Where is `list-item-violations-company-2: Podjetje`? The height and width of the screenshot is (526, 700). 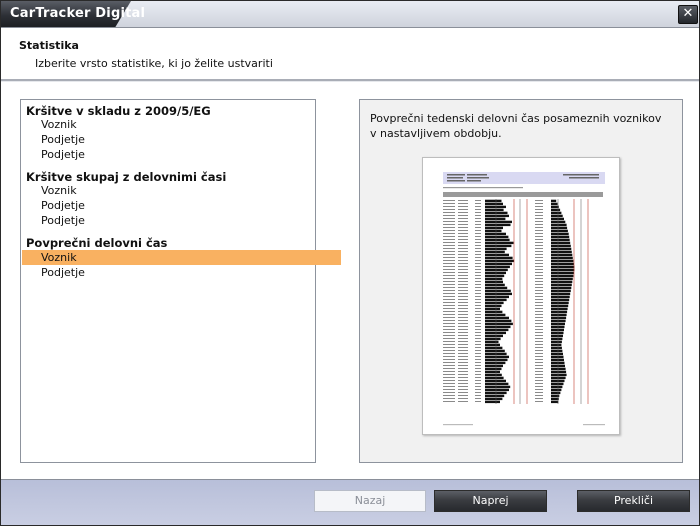 list-item-violations-company-2: Podjetje is located at coordinates (181, 154).